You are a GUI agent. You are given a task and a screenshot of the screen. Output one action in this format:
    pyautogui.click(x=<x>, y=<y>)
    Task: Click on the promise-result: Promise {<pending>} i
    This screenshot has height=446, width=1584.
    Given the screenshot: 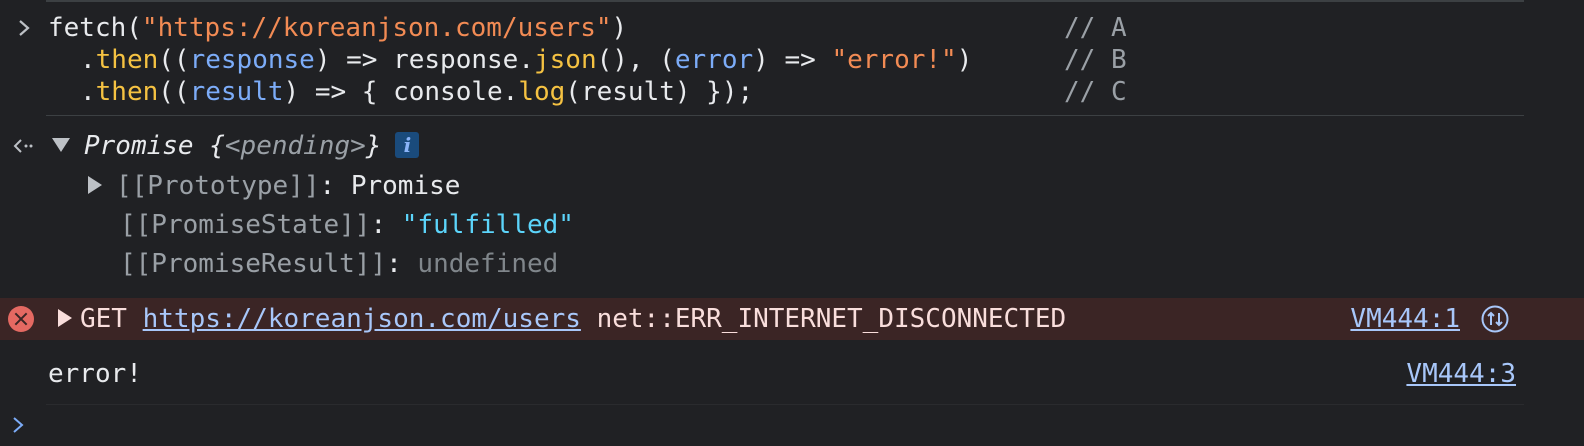 What is the action you would take?
    pyautogui.click(x=236, y=146)
    